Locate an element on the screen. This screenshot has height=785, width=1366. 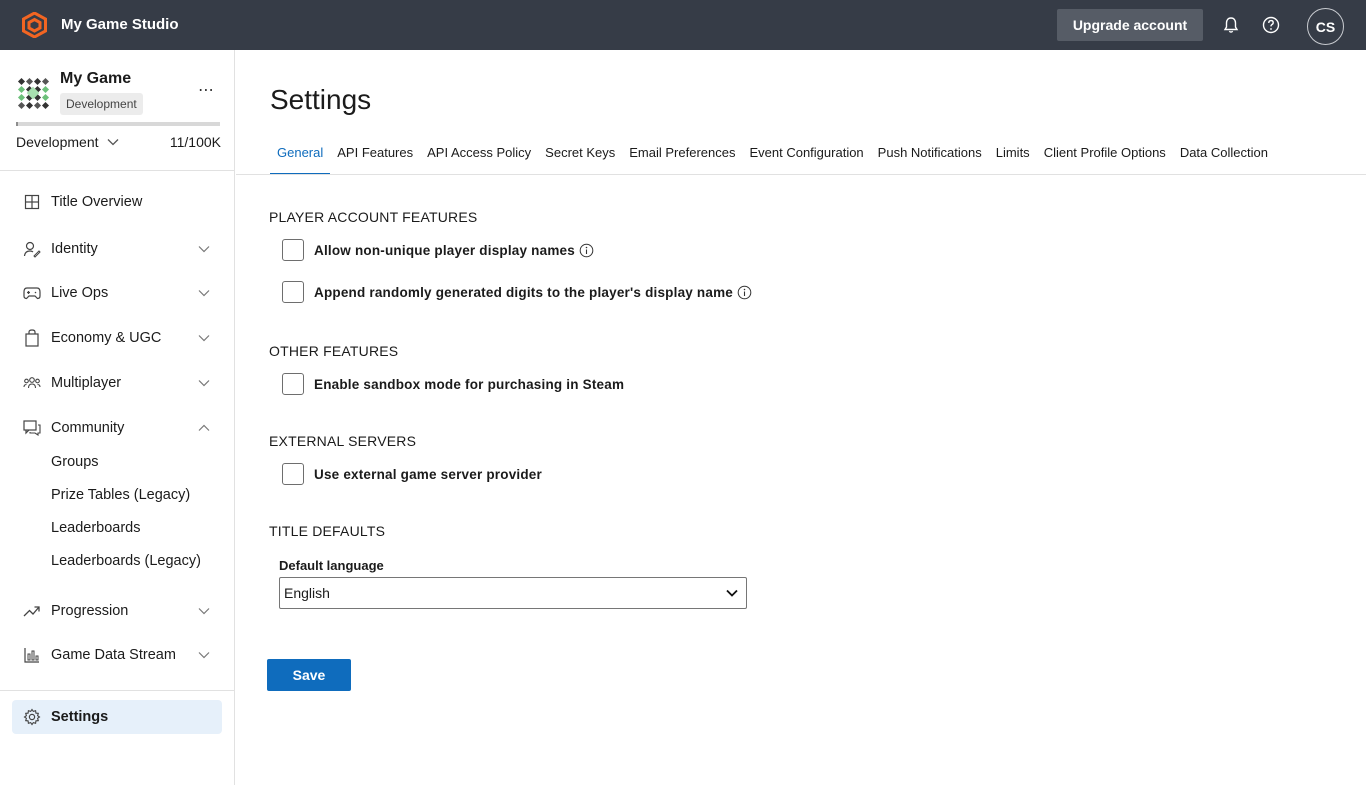
checkbox-label: Allow non-unique player display names is located at coordinates (444, 250).